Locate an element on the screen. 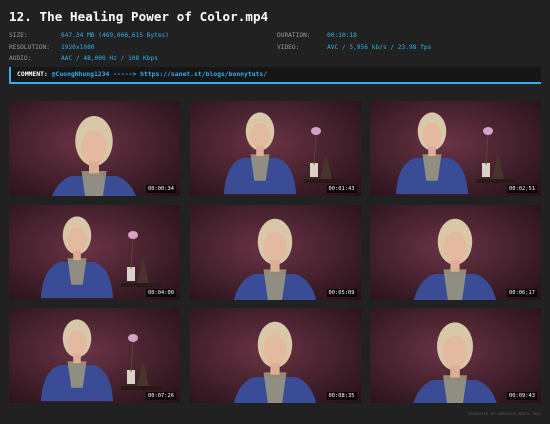 This screenshot has height=424, width=550. footer-credit: GENERATED BY ANDROIDS.MEDIA.TOOL is located at coordinates (504, 413).